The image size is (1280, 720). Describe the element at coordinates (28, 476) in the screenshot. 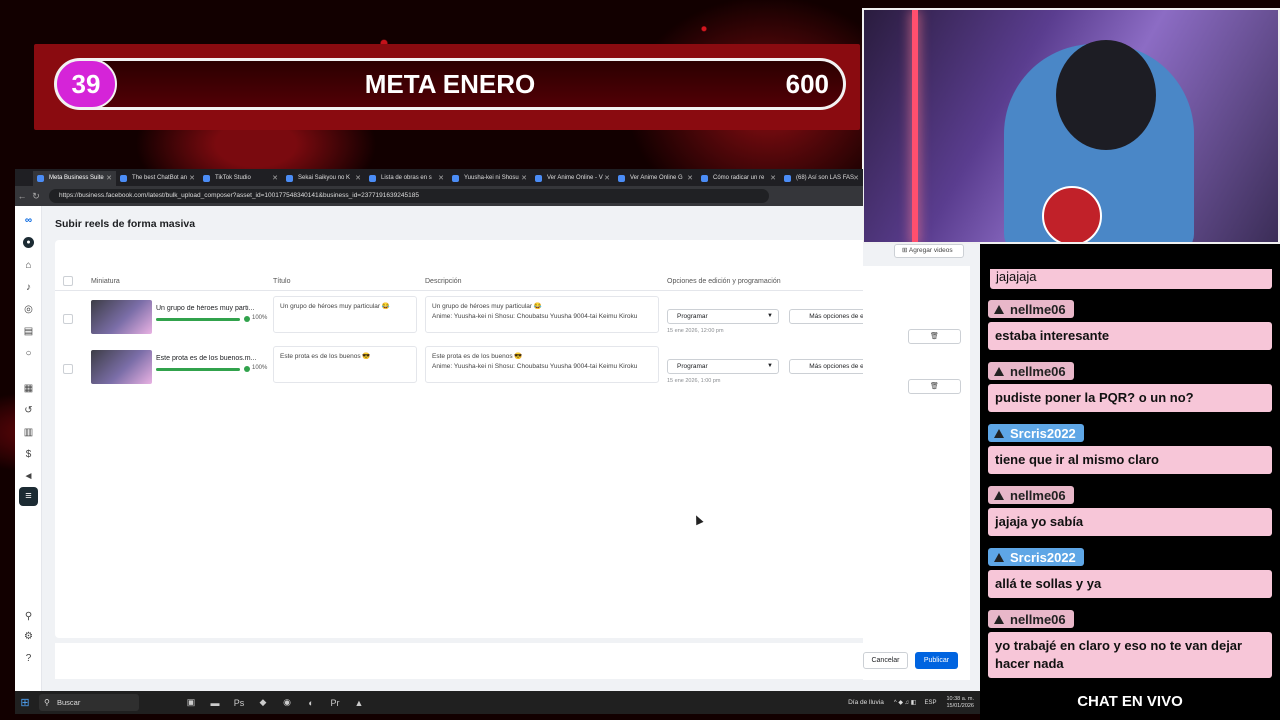

I see `megaphone-icon: ◄` at that location.